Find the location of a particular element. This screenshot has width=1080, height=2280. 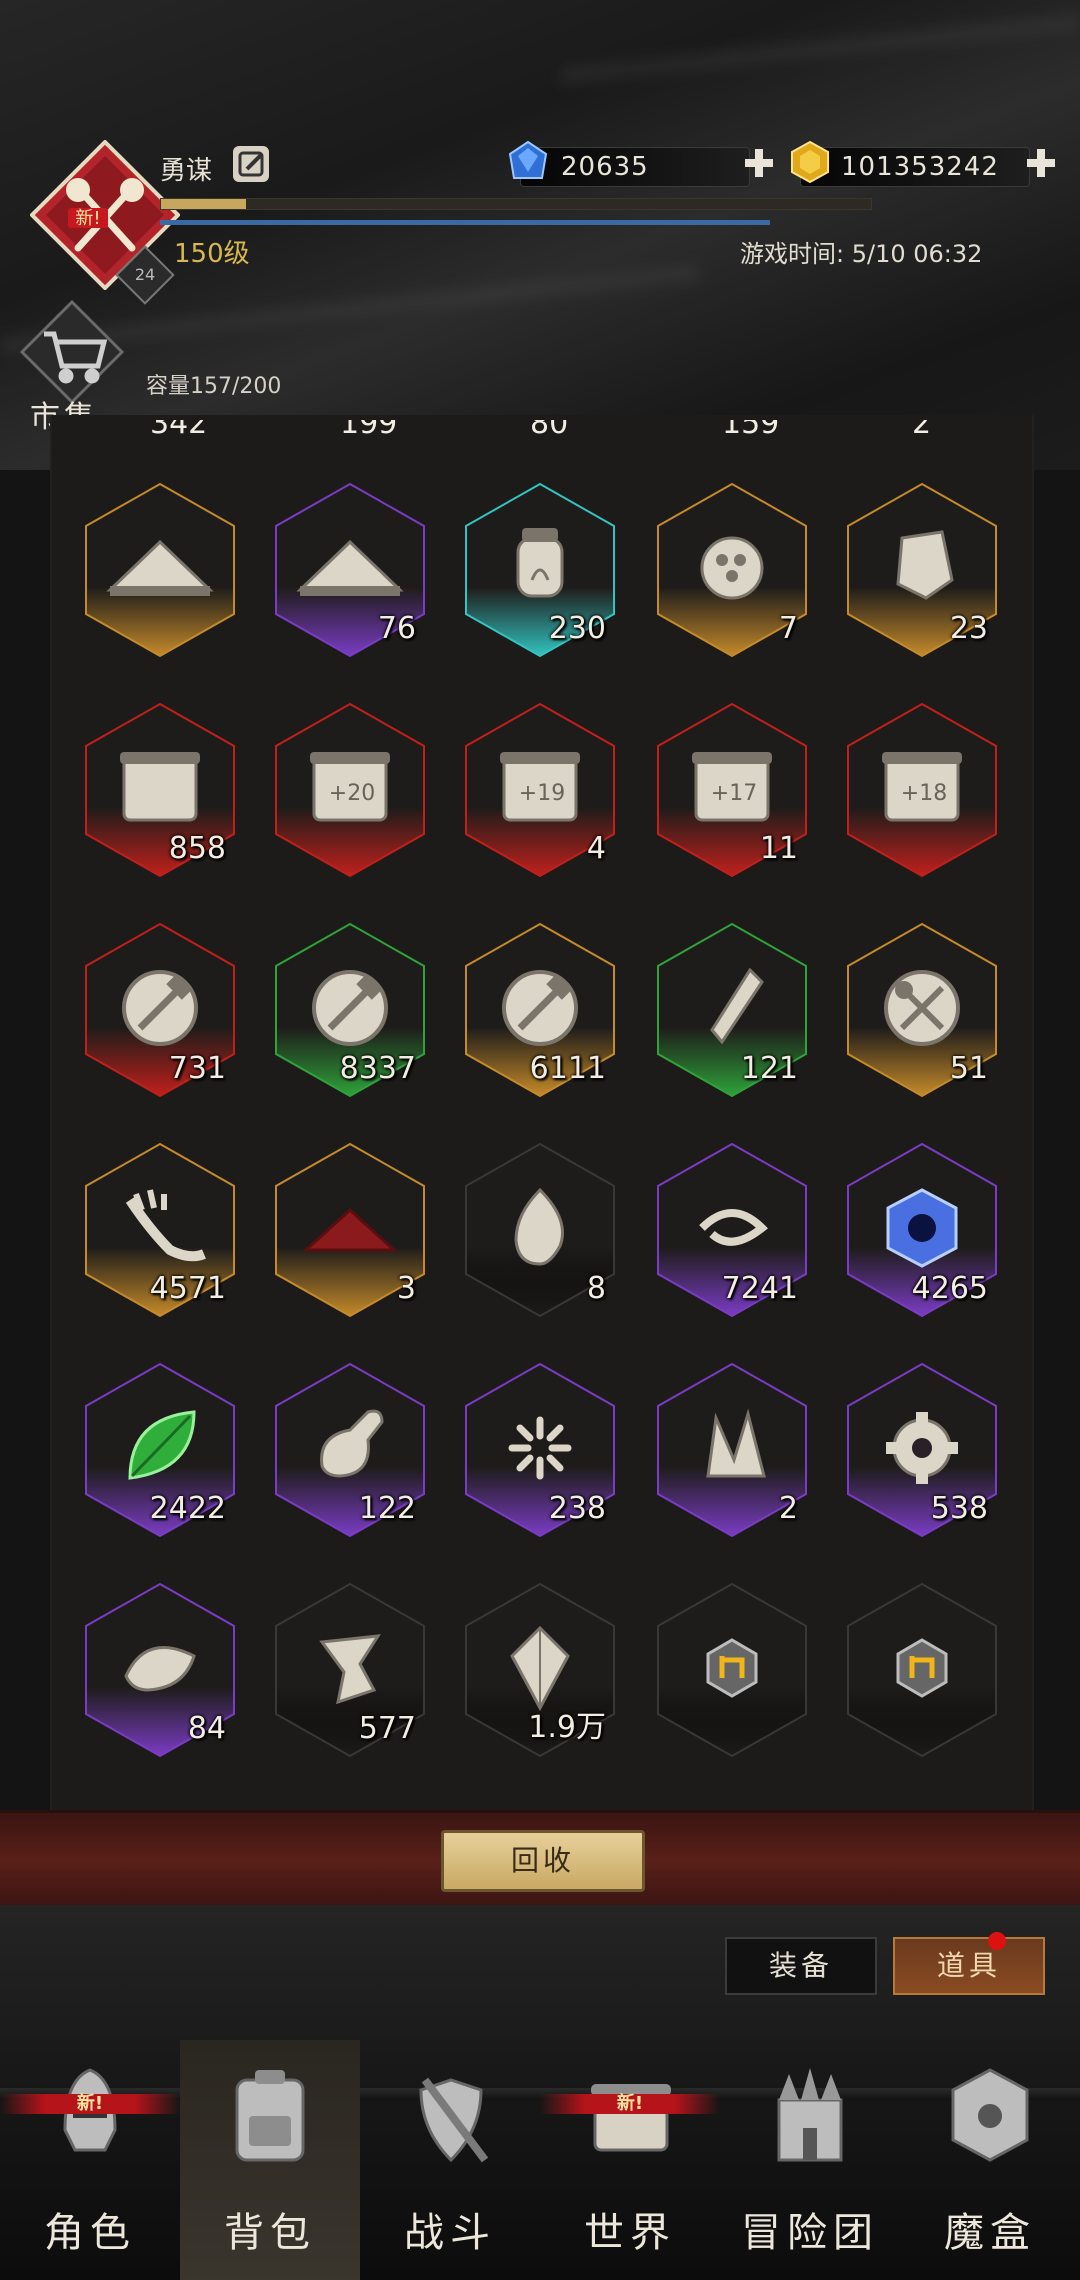

inventory-item: 7241 is located at coordinates (732, 1230).